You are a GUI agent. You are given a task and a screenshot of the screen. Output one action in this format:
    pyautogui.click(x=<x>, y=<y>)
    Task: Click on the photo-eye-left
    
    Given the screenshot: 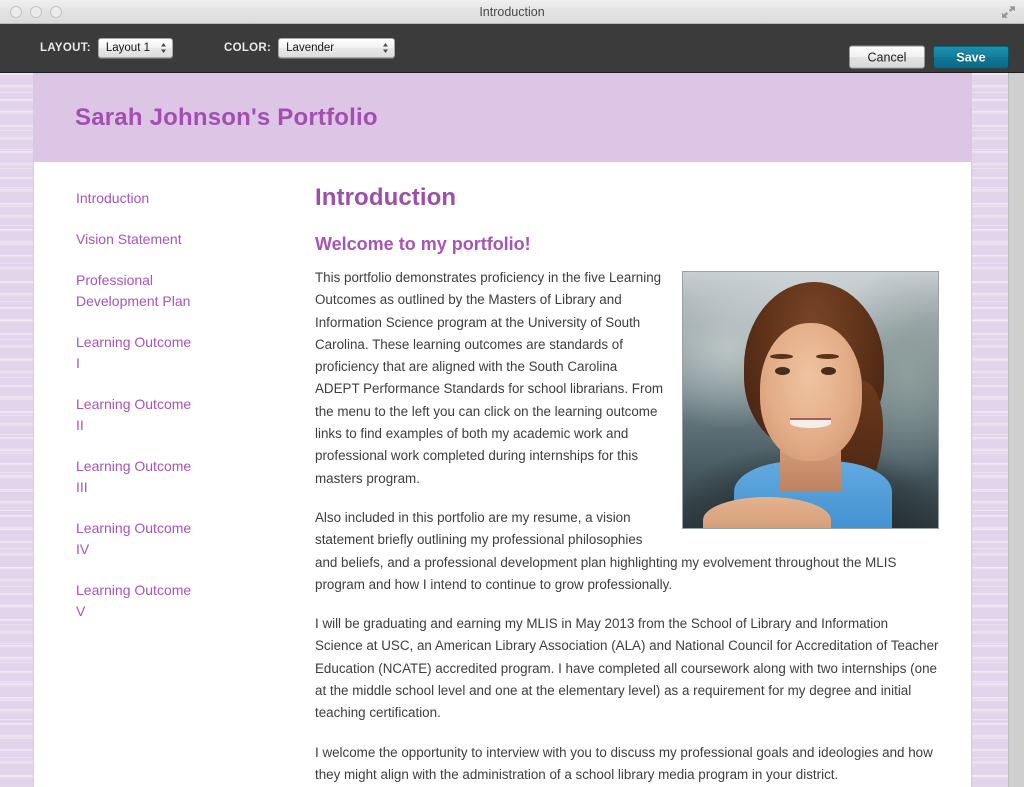 What is the action you would take?
    pyautogui.click(x=782, y=370)
    